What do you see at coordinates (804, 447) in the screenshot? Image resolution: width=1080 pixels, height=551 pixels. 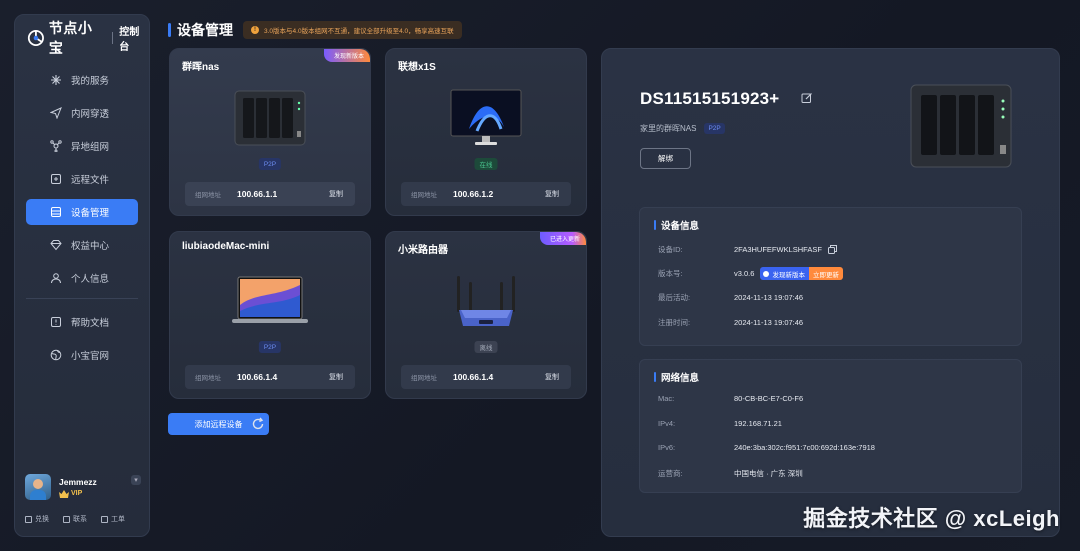 I see `ipv6-value: 240e:3ba:302c:f951:7c00:692d:163e:7918` at bounding box center [804, 447].